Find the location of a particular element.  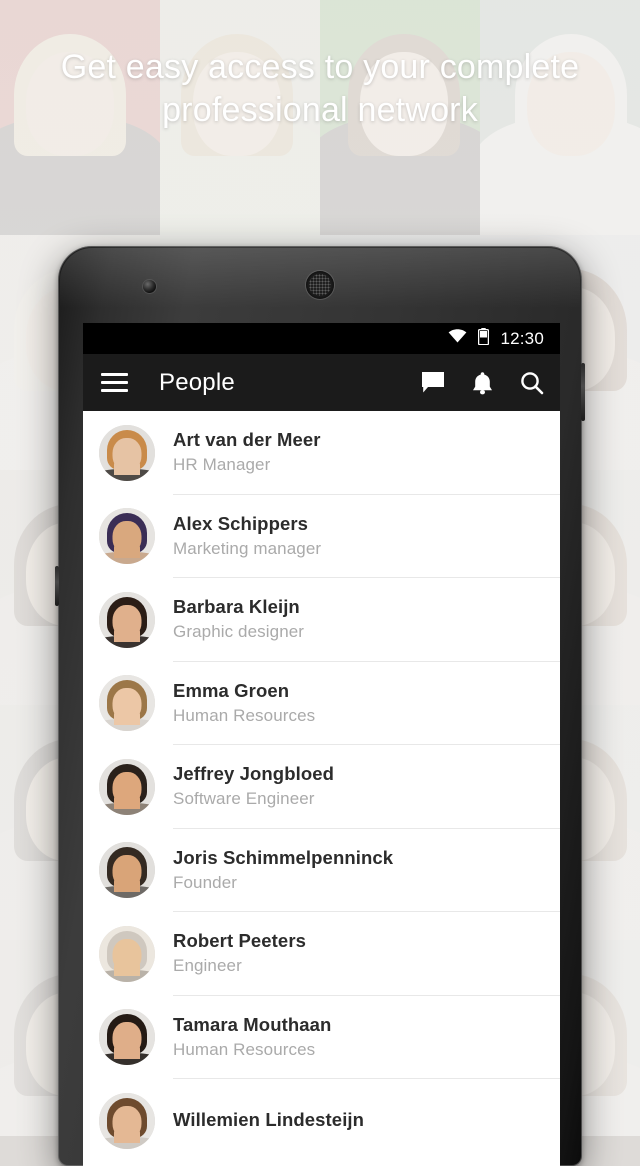

person-name: Emma Groen is located at coordinates (231, 690).